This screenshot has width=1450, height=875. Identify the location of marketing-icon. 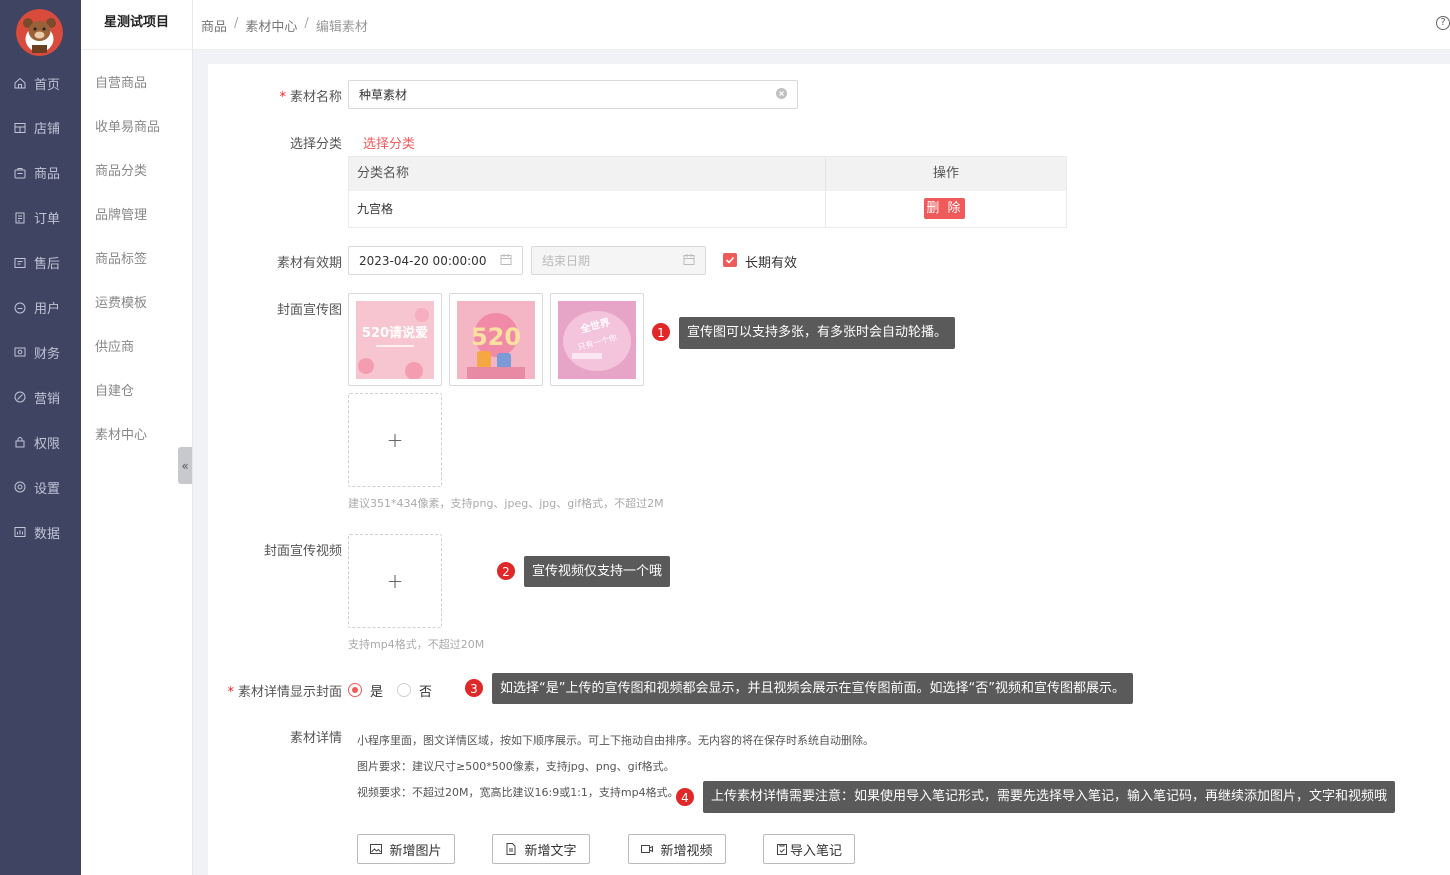
(20, 397).